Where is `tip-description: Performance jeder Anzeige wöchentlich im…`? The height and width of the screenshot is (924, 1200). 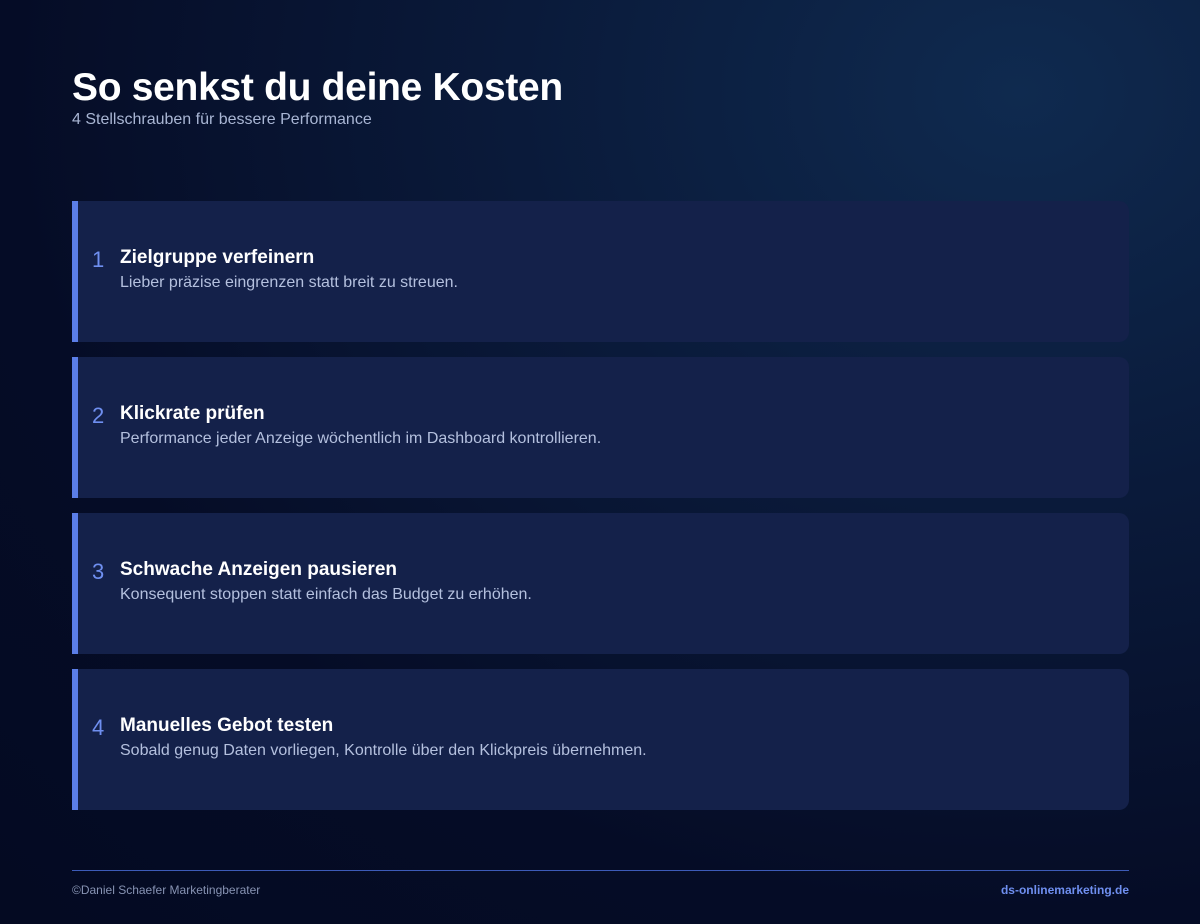
tip-description: Performance jeder Anzeige wöchentlich im… is located at coordinates (361, 438).